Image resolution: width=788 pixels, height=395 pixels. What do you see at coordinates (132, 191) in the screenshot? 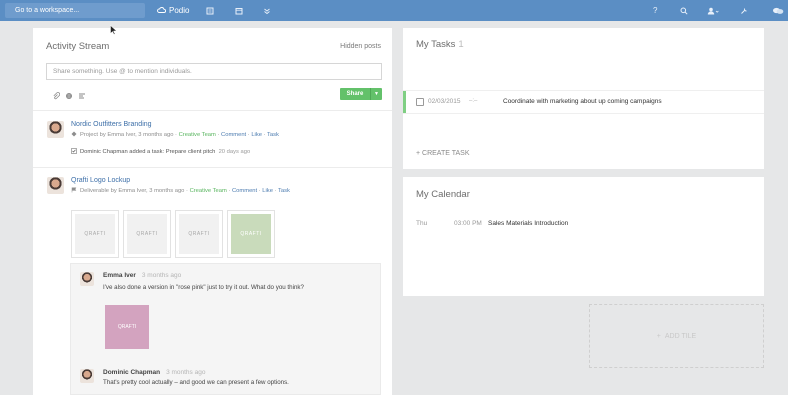
I see `post-meta-prefix: Deliverable by Emma Iver, 3 months ago` at bounding box center [132, 191].